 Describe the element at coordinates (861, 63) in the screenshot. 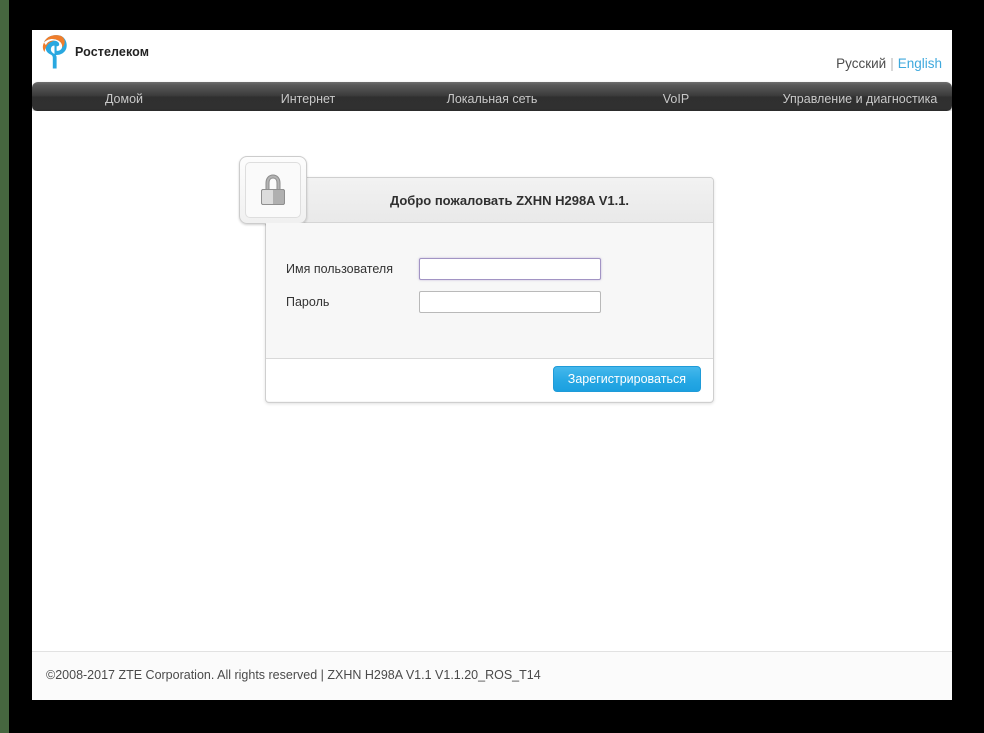

I see `language-option-russian: Русский` at that location.